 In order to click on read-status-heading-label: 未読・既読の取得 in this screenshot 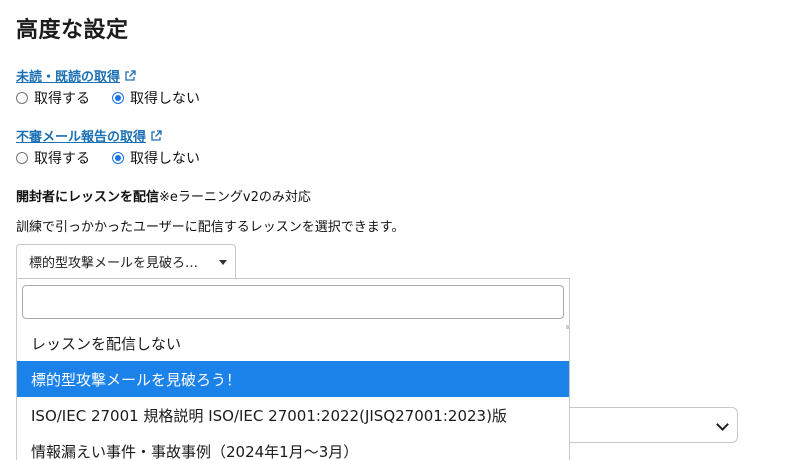, I will do `click(68, 77)`.